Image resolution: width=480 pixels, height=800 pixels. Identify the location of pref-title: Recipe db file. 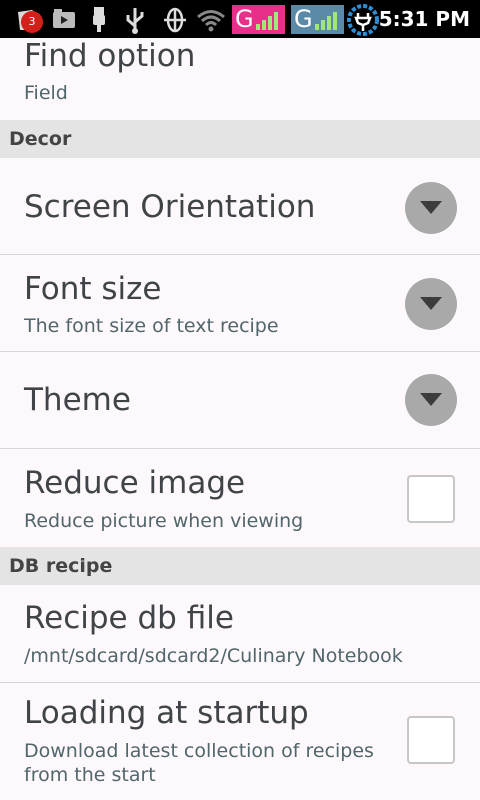
(129, 618).